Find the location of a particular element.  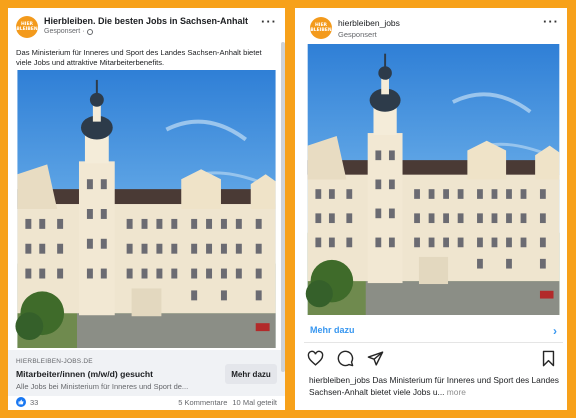

caption-account: hierbleiben_jobs is located at coordinates (339, 380).